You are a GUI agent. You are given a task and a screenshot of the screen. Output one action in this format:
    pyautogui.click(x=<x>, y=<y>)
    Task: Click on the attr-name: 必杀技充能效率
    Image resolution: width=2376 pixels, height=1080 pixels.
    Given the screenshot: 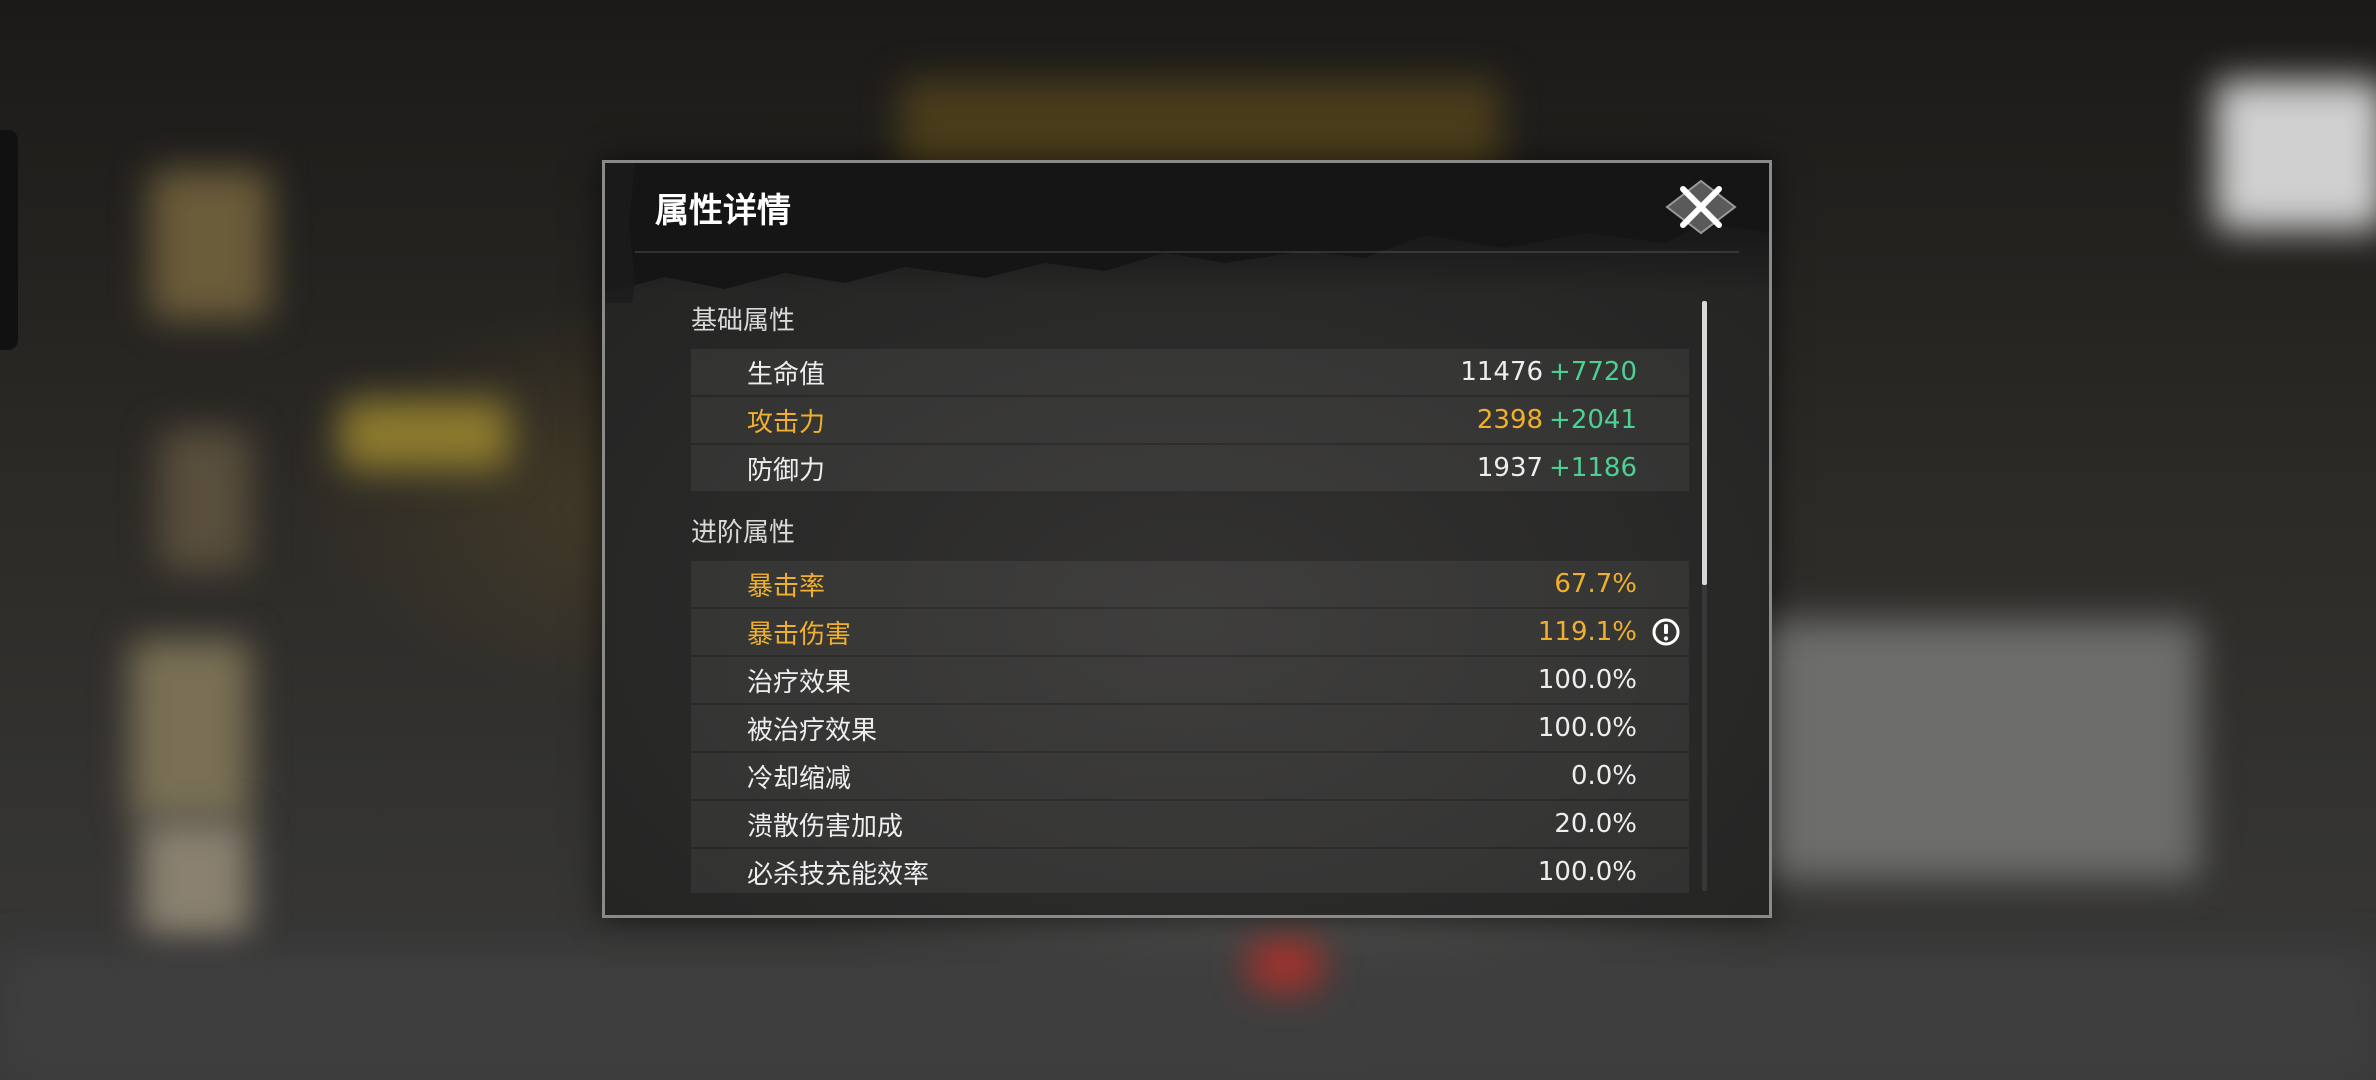 What is the action you would take?
    pyautogui.click(x=838, y=874)
    